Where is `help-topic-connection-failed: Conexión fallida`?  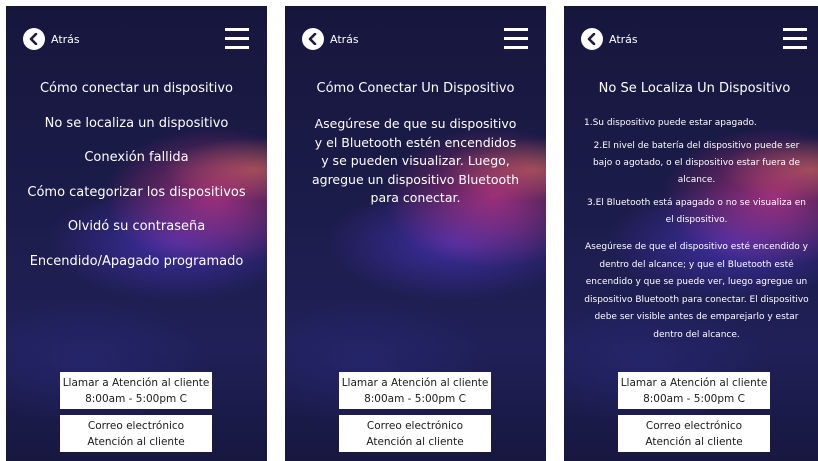 help-topic-connection-failed: Conexión fallida is located at coordinates (136, 166).